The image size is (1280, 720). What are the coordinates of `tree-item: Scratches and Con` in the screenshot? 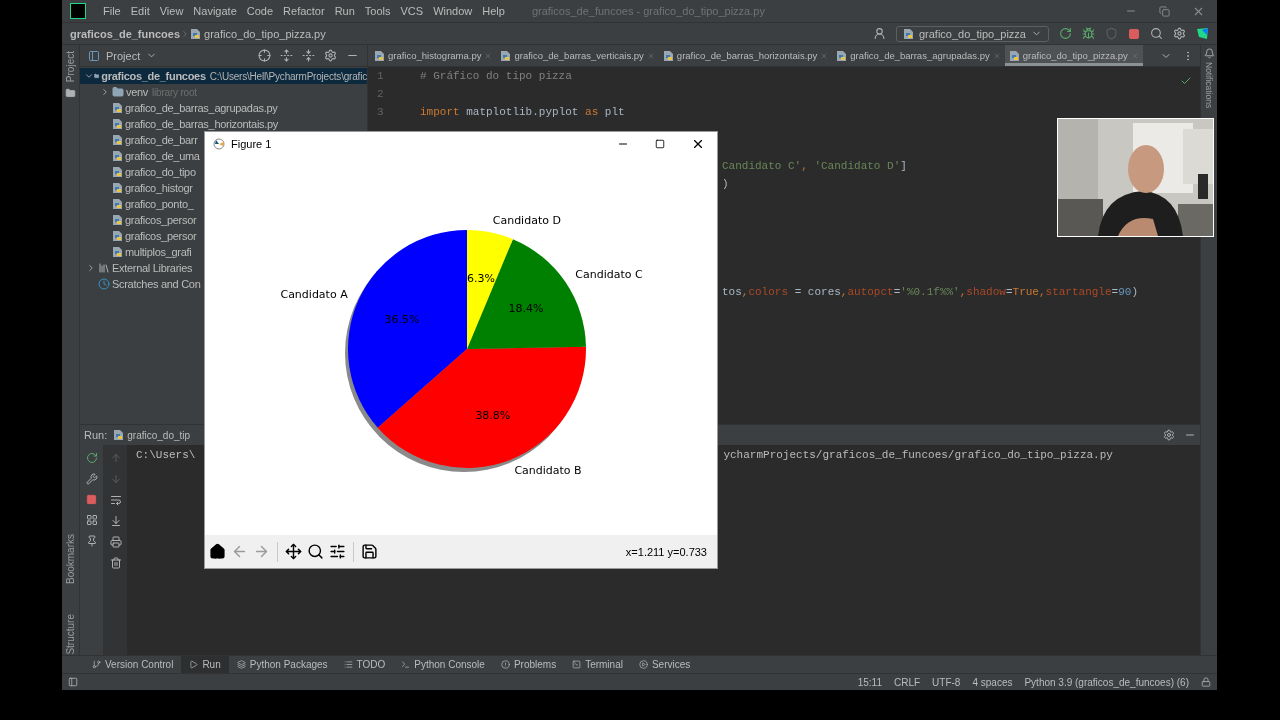 It's located at (140, 284).